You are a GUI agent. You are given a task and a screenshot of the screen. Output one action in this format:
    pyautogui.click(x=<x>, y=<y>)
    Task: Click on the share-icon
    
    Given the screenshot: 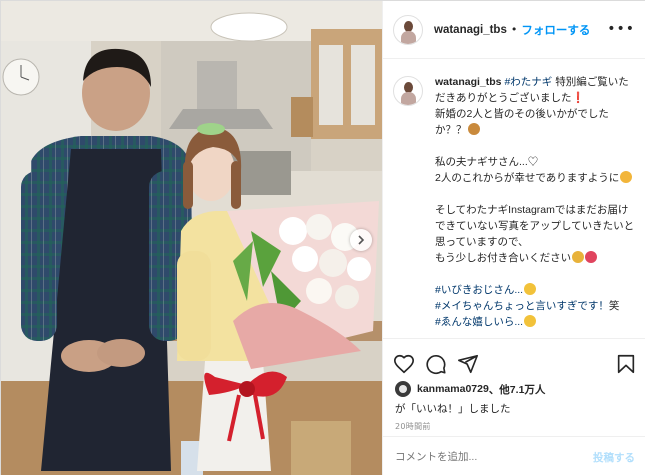 What is the action you would take?
    pyautogui.click(x=468, y=364)
    